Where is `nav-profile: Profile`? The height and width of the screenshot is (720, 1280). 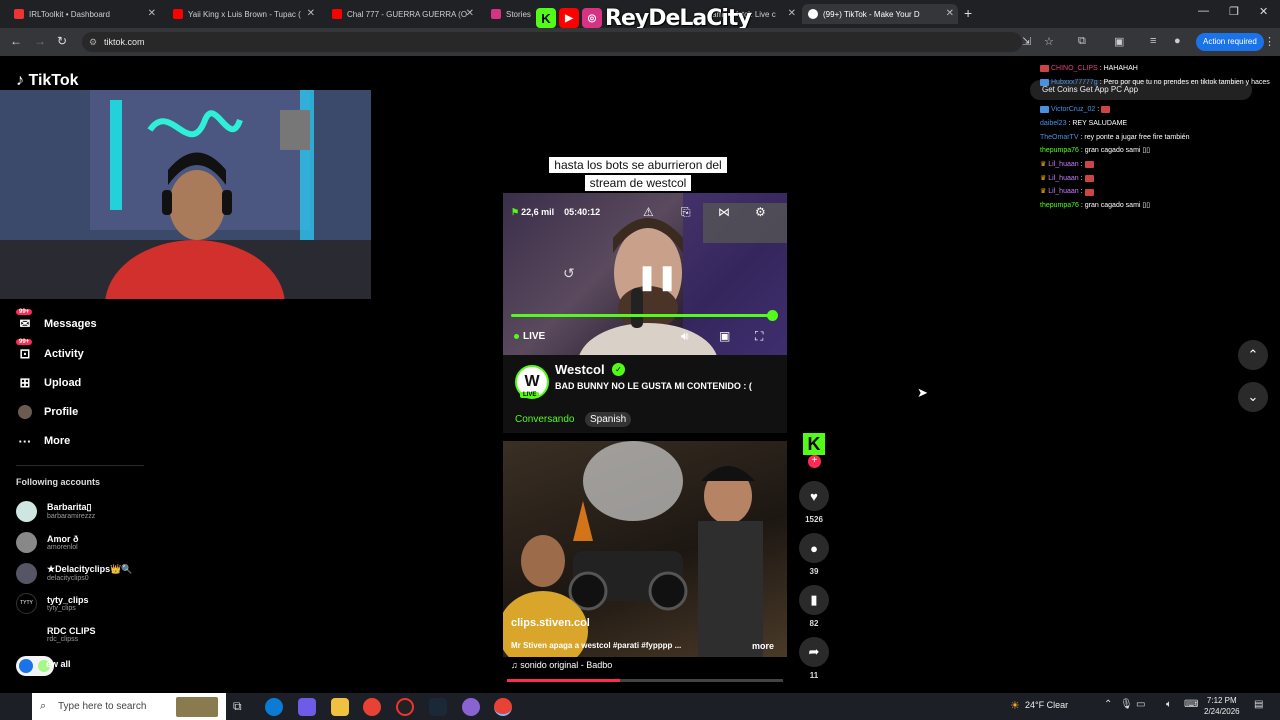 nav-profile: Profile is located at coordinates (47, 412).